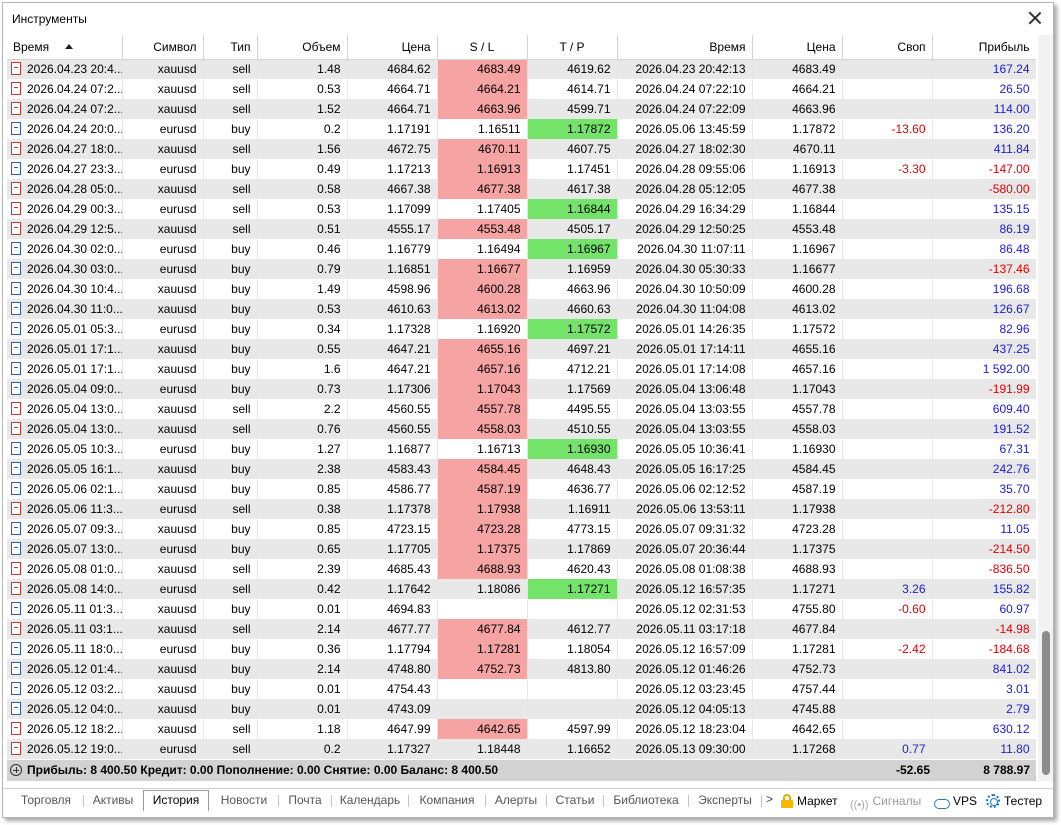 This screenshot has width=1061, height=825. I want to click on cell-volume-text: 1.56, so click(329, 149).